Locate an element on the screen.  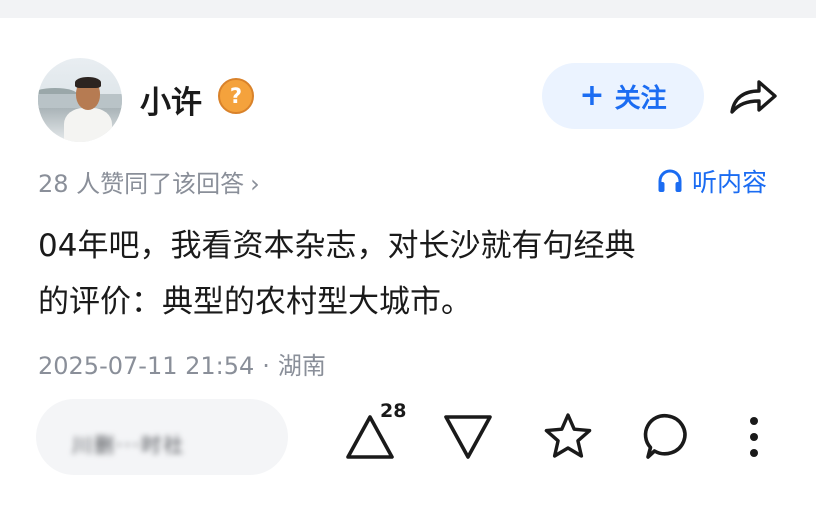
avatar-shirt is located at coordinates (88, 125).